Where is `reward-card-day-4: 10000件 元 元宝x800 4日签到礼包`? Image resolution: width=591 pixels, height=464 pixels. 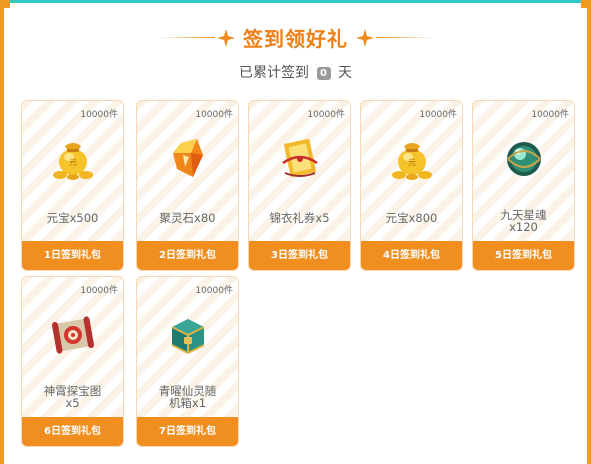
reward-card-day-4: 10000件 元 元宝x800 4日签到礼包 is located at coordinates (411, 185).